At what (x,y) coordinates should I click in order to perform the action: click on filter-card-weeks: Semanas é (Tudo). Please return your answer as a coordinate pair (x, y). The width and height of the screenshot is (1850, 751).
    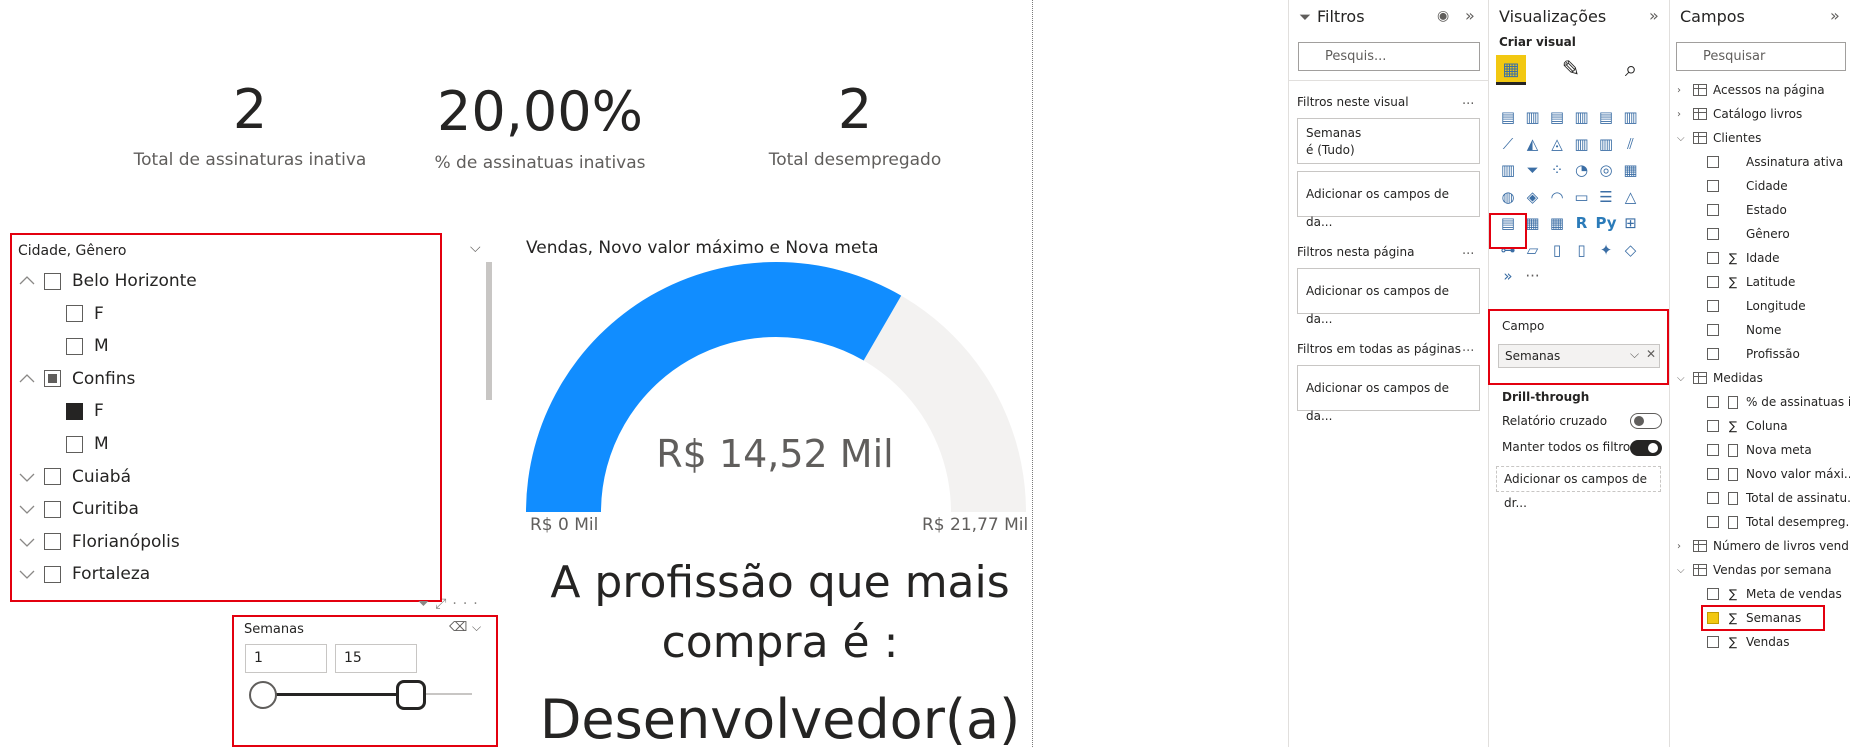
    Looking at the image, I should click on (1388, 141).